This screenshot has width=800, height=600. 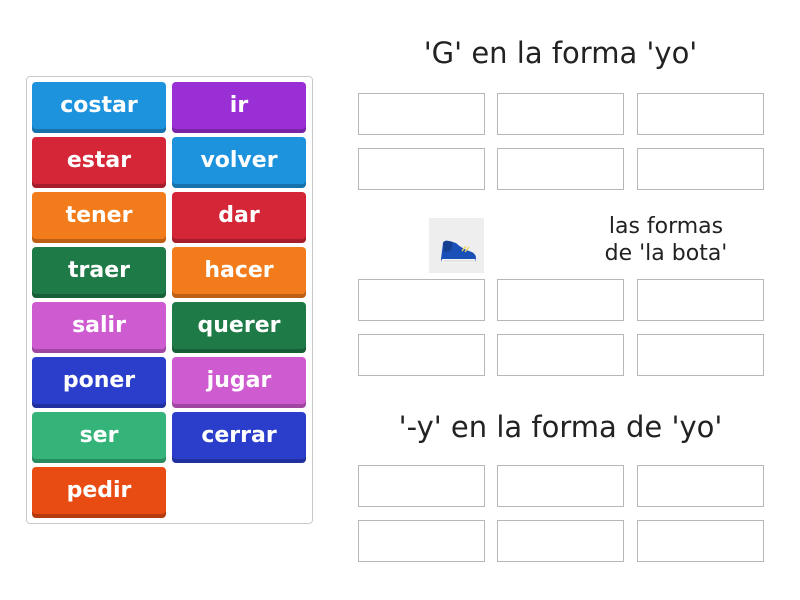 What do you see at coordinates (239, 327) in the screenshot?
I see `tile-querer: querer` at bounding box center [239, 327].